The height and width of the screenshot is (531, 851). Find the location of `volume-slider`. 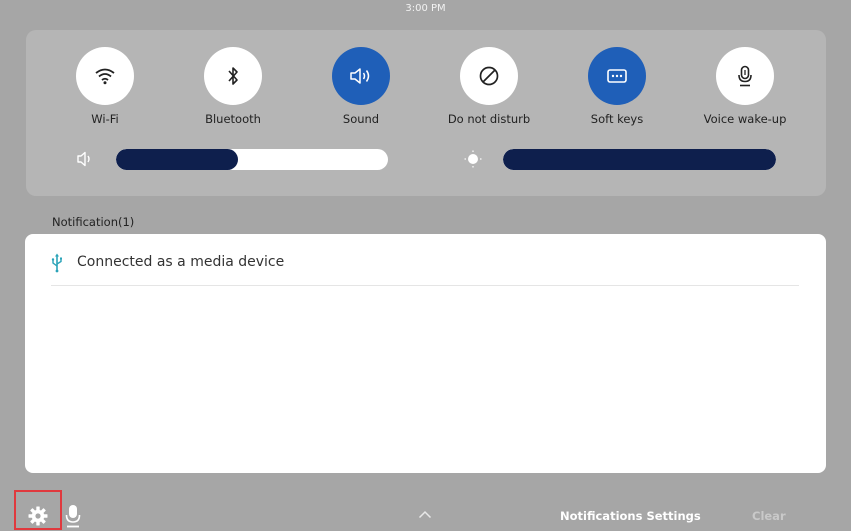

volume-slider is located at coordinates (252, 159).